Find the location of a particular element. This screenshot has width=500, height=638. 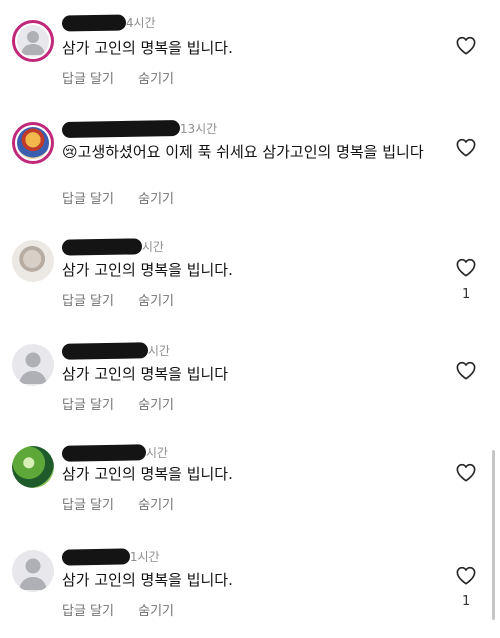

comment-time: 1시간 is located at coordinates (144, 557).